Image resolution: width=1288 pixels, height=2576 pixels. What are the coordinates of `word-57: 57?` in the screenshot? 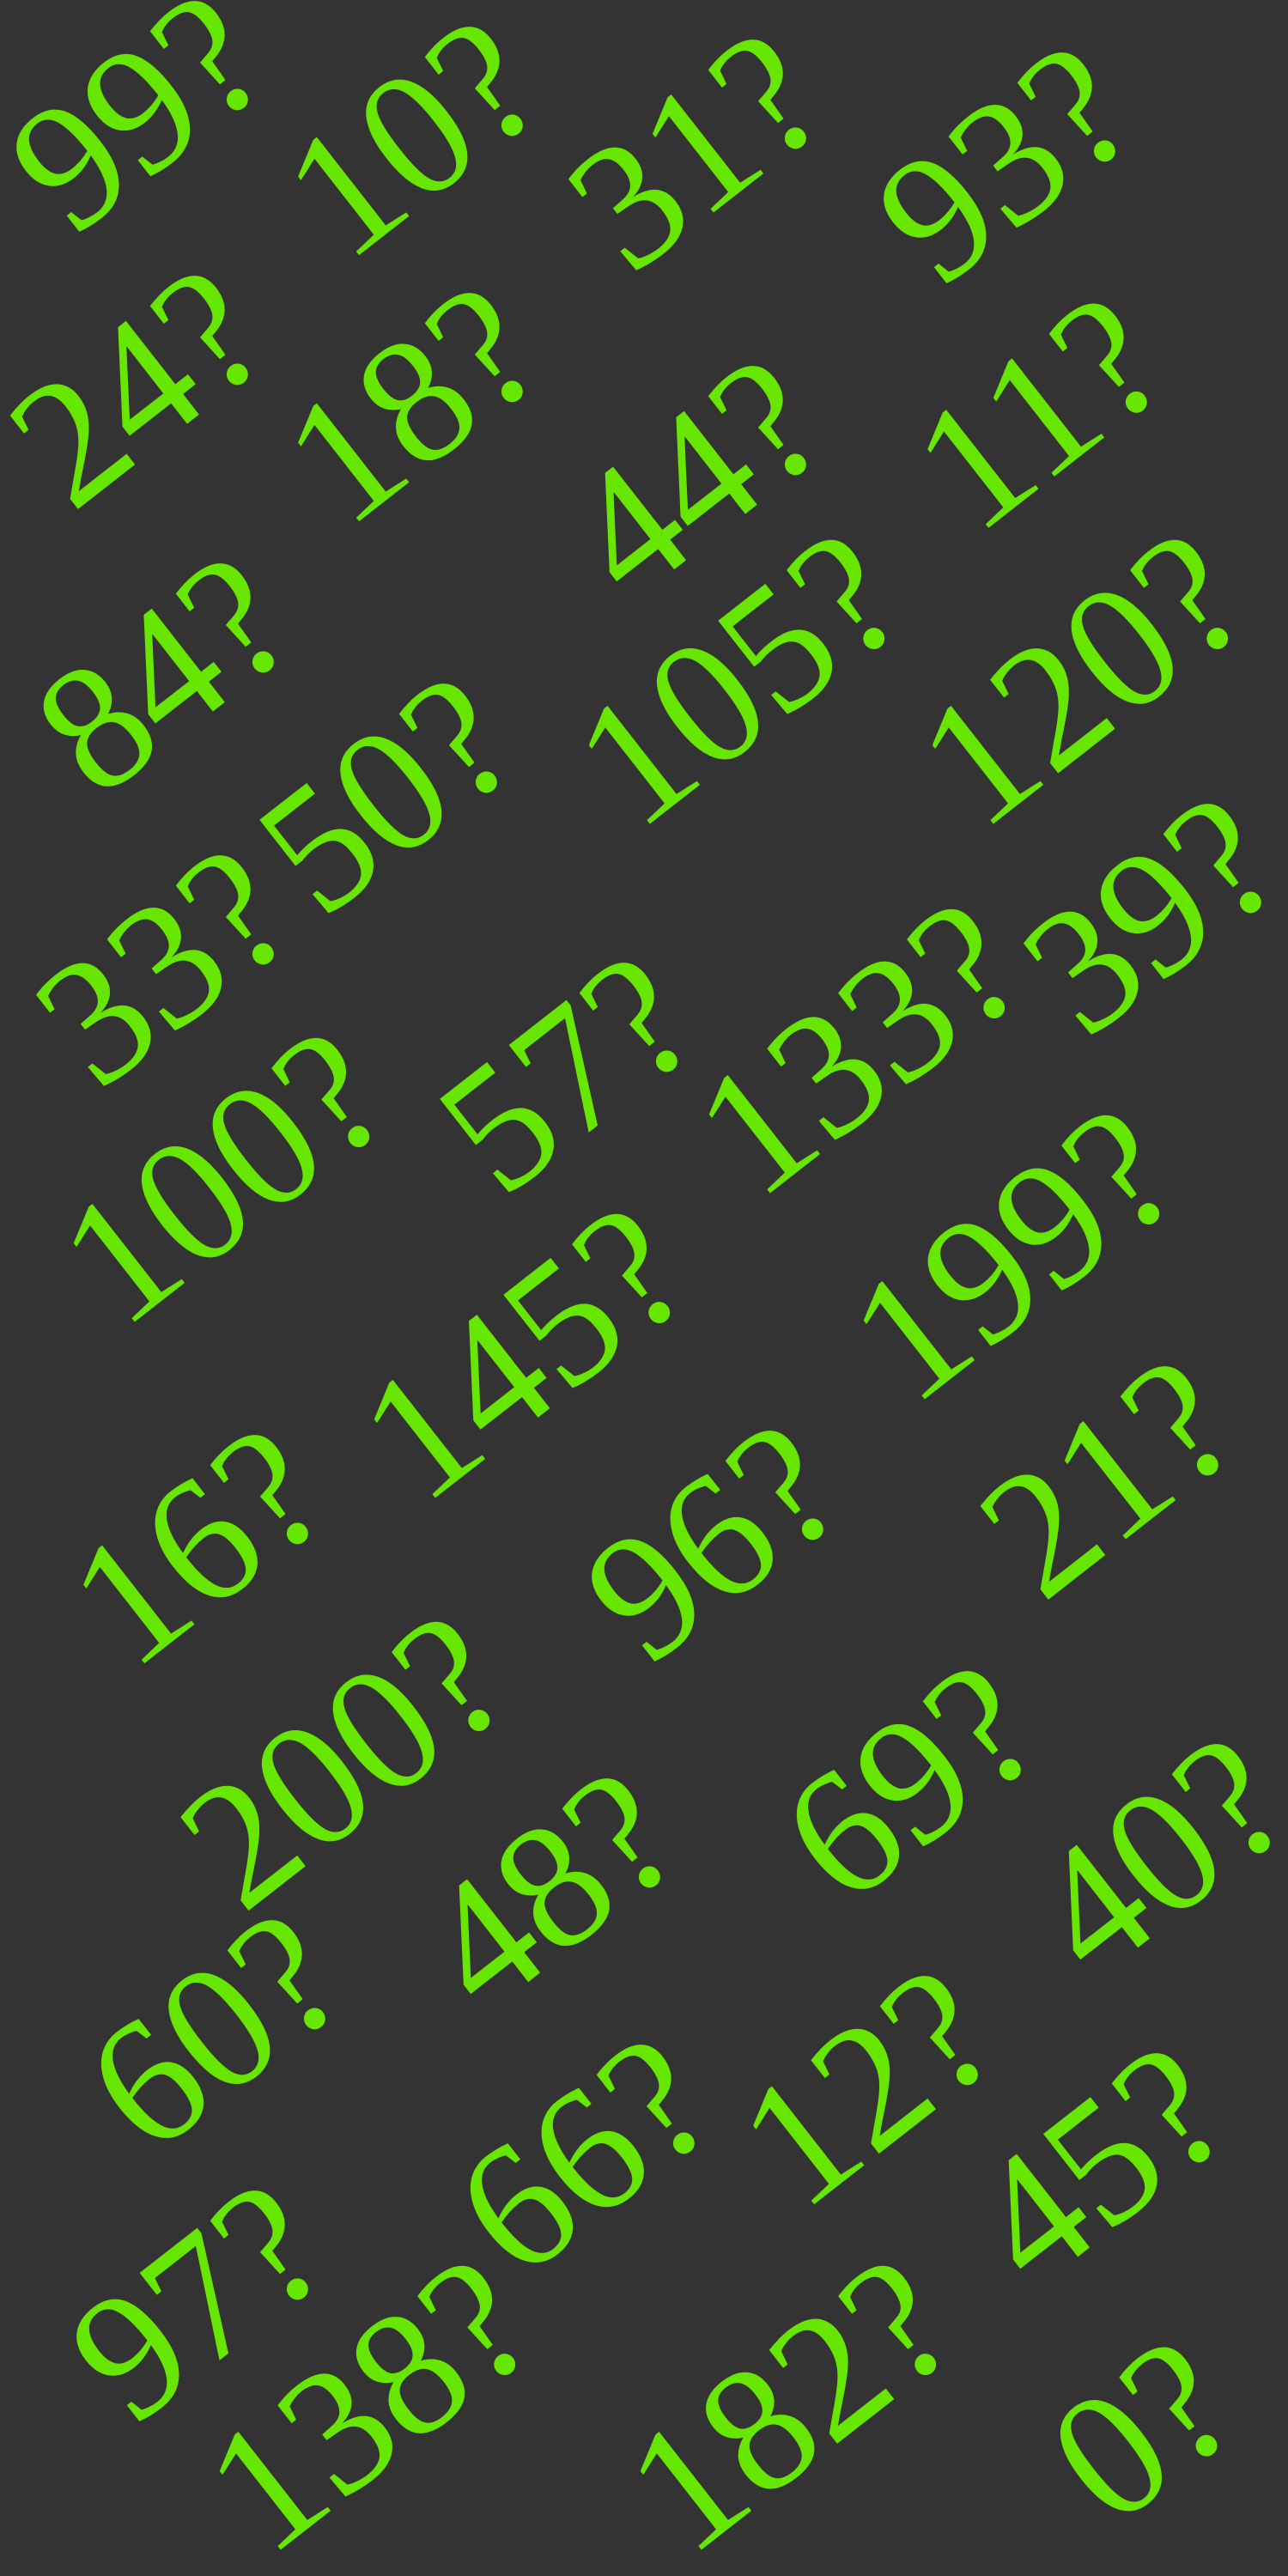 It's located at (567, 1073).